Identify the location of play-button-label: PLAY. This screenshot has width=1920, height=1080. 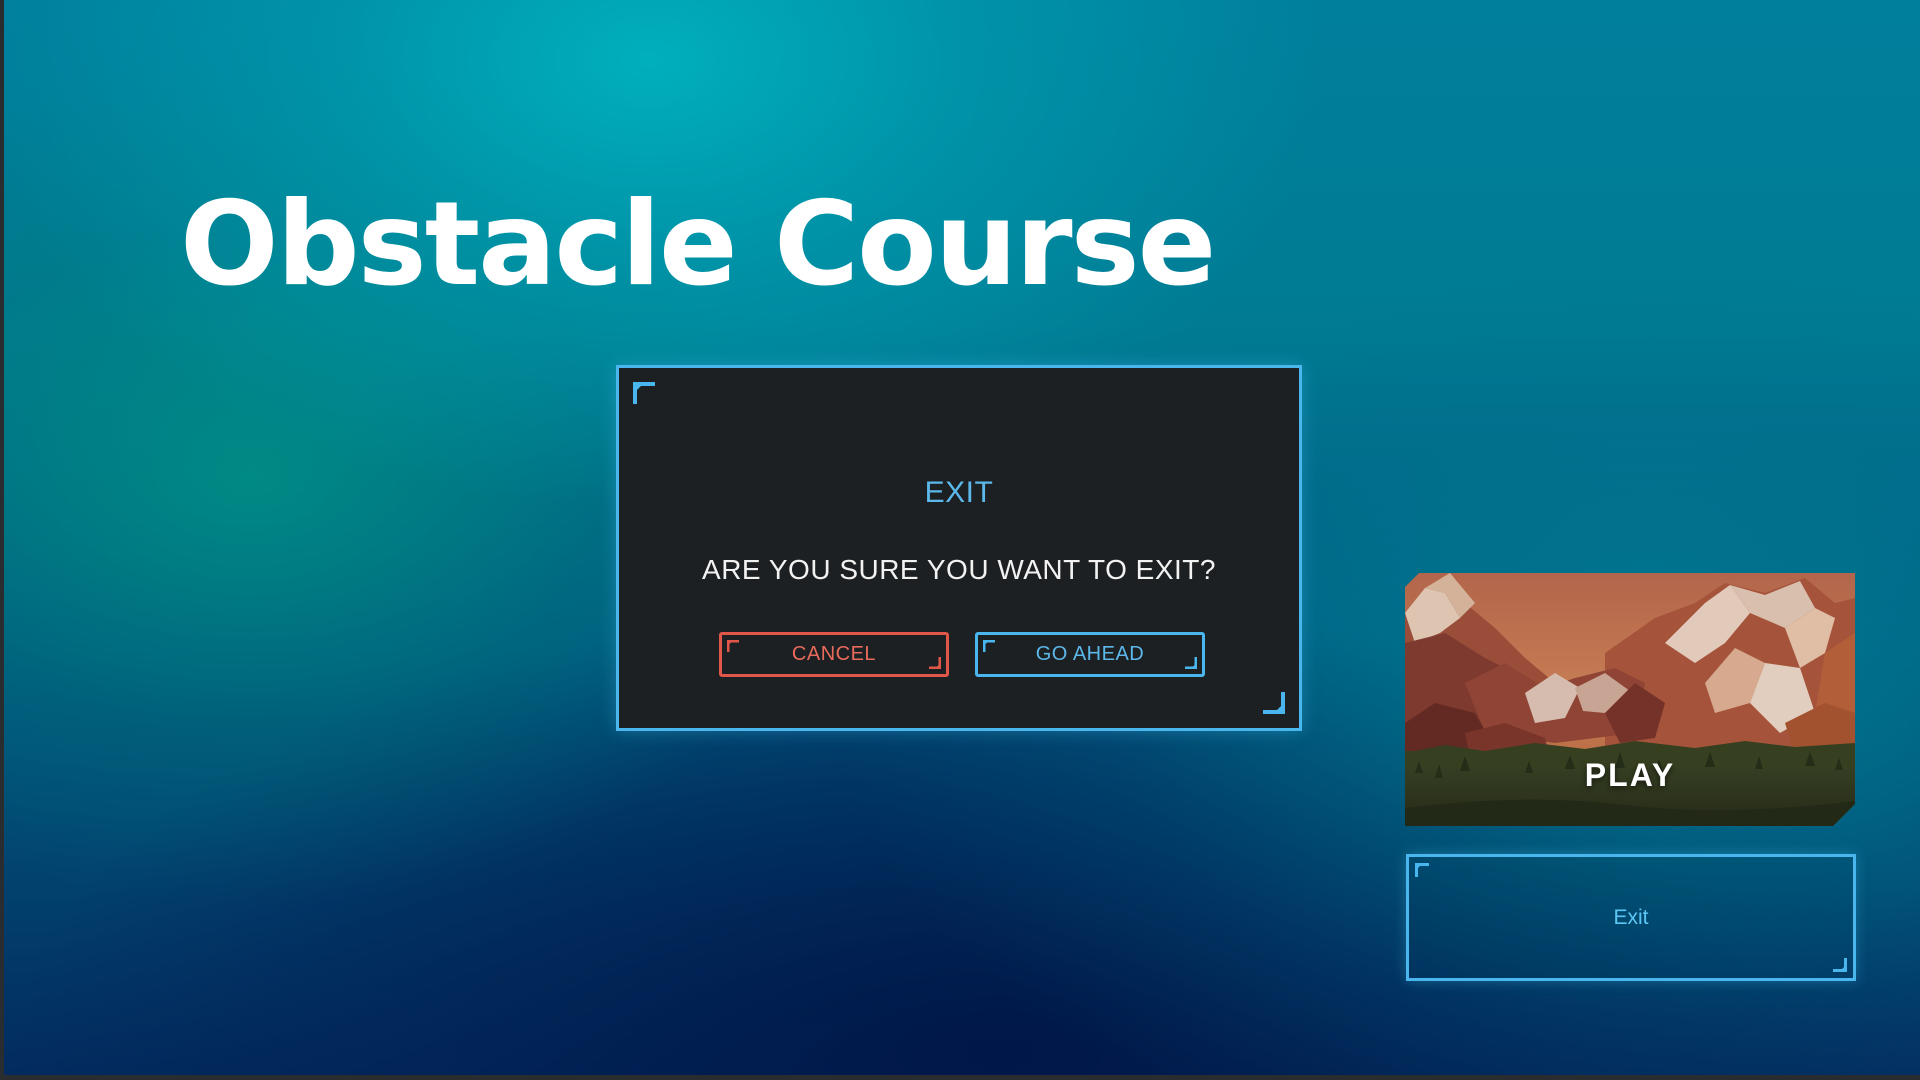
(1630, 775).